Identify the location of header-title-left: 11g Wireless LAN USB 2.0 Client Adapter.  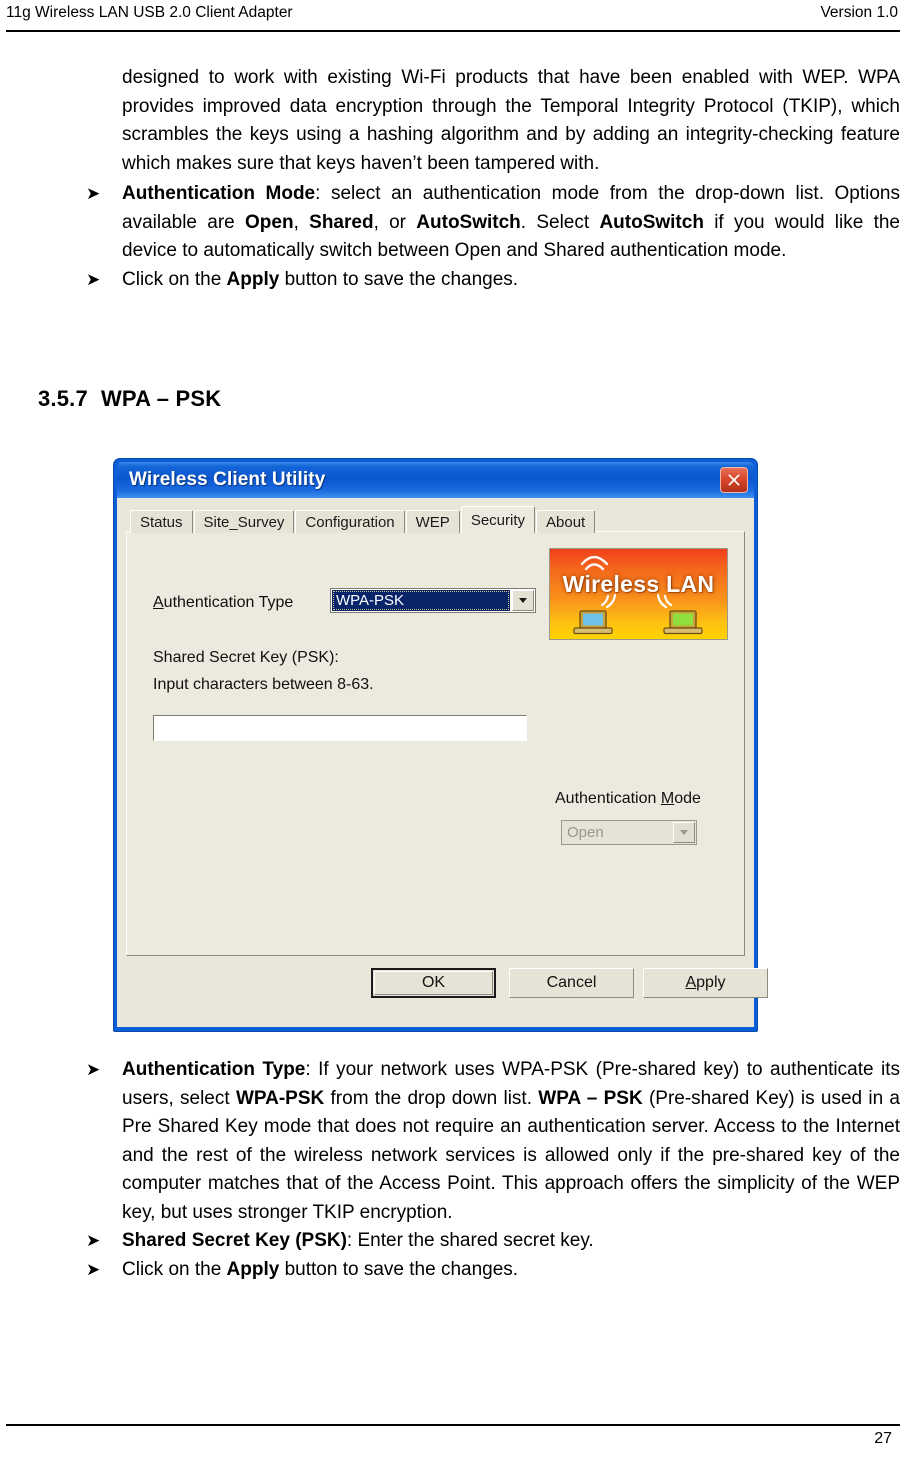
(149, 12).